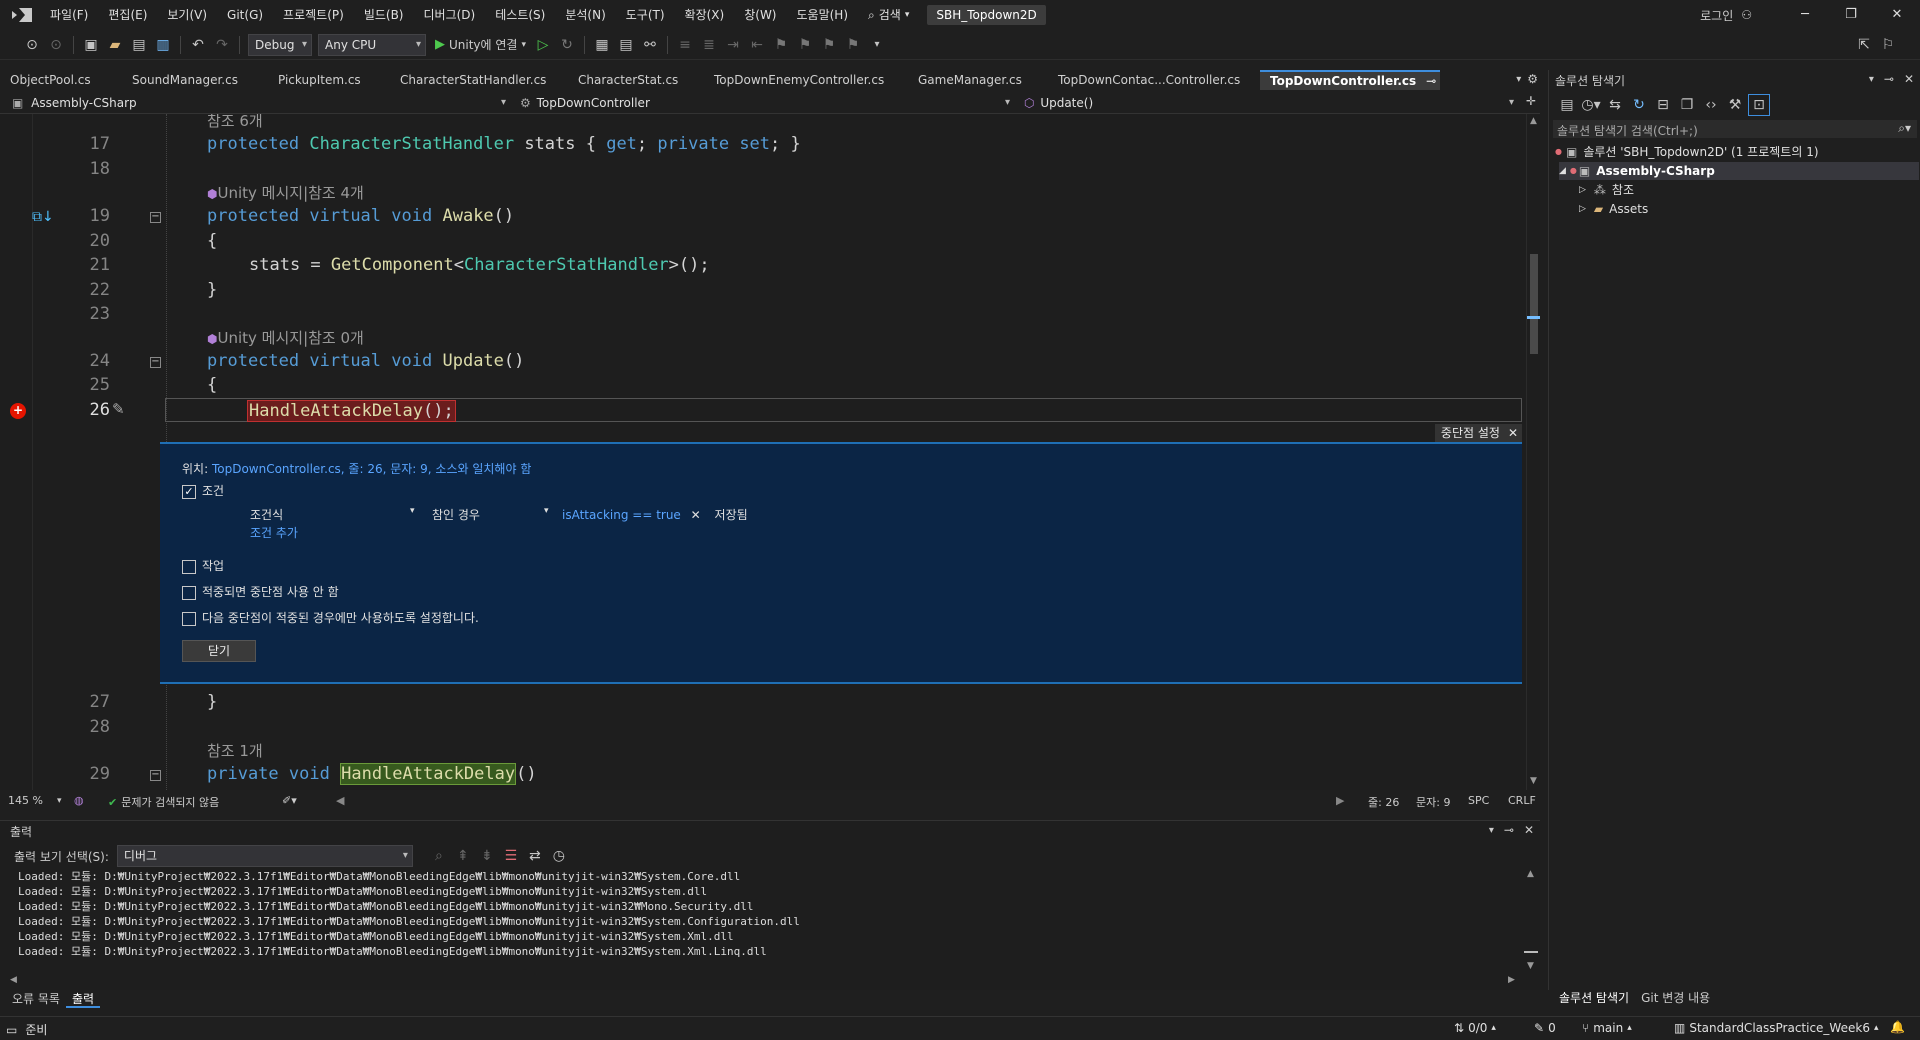 The image size is (1920, 1040). Describe the element at coordinates (823, 15) in the screenshot. I see `menu-help: 도움말(H)` at that location.